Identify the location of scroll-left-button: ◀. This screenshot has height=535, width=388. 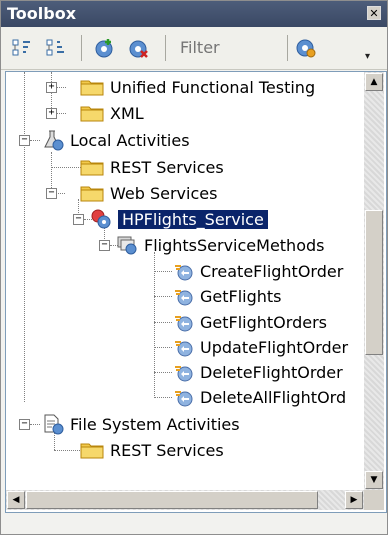
(16, 500).